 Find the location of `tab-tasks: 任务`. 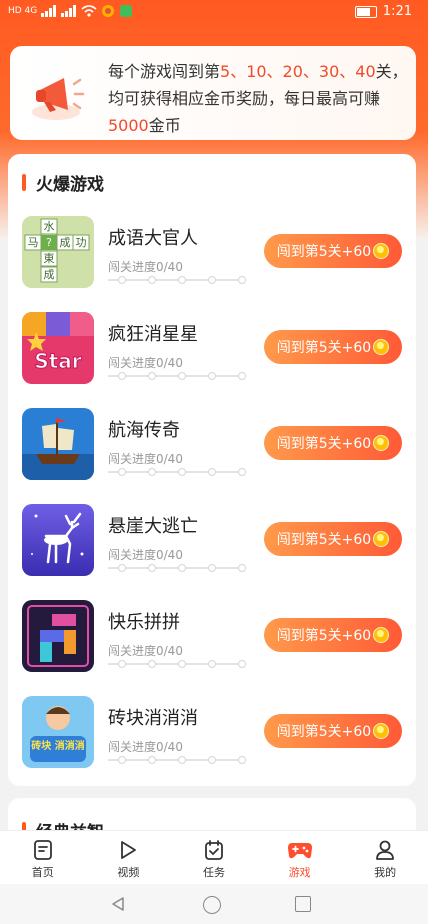

tab-tasks: 任务 is located at coordinates (214, 858).